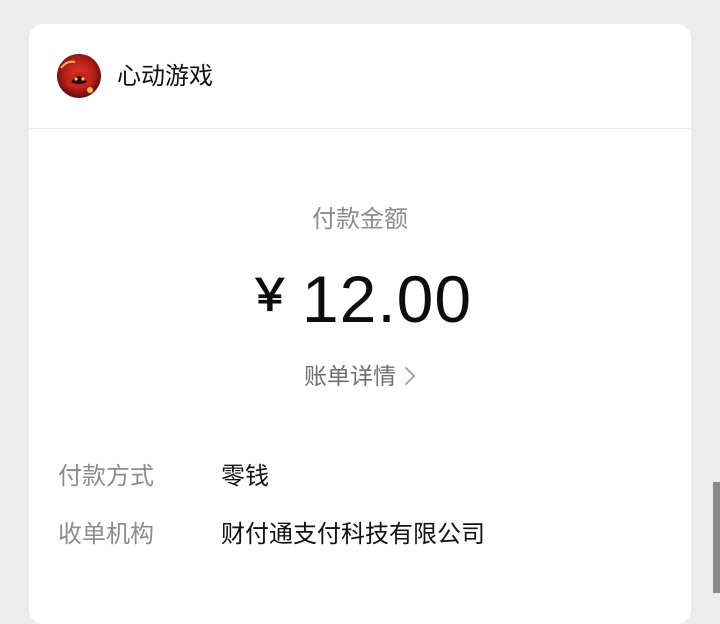  What do you see at coordinates (106, 534) in the screenshot?
I see `acquirer-label: 收单机构` at bounding box center [106, 534].